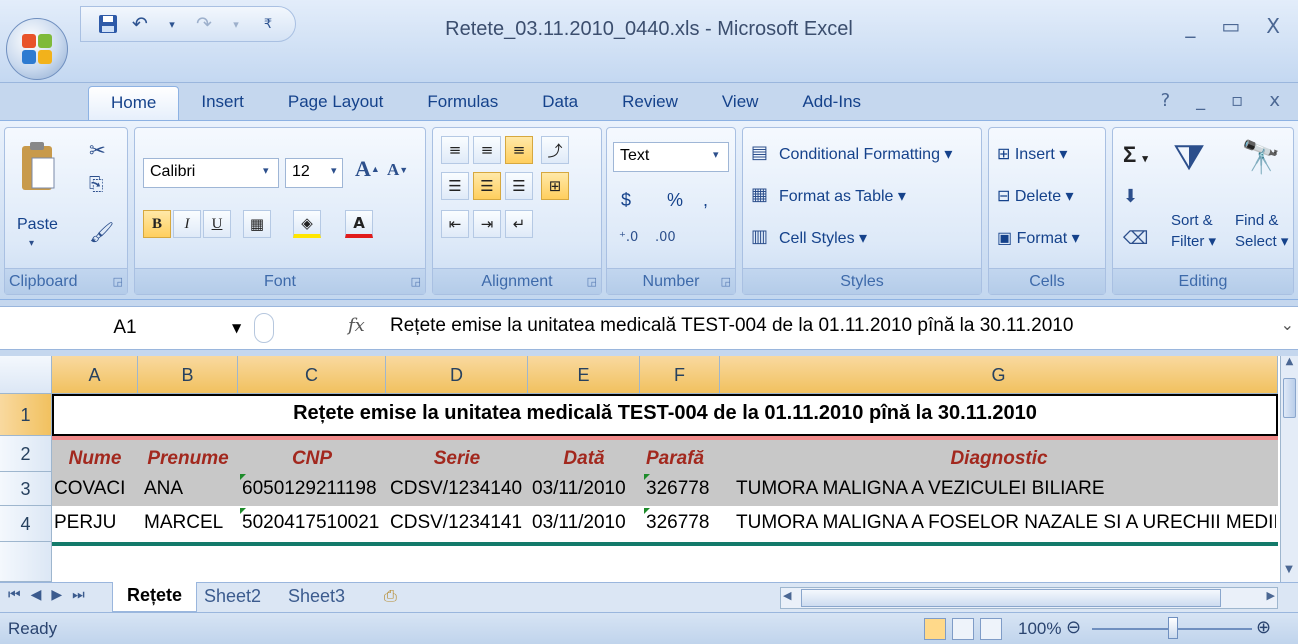 This screenshot has height=644, width=1298. Describe the element at coordinates (187, 224) in the screenshot. I see `italic-button: I` at that location.